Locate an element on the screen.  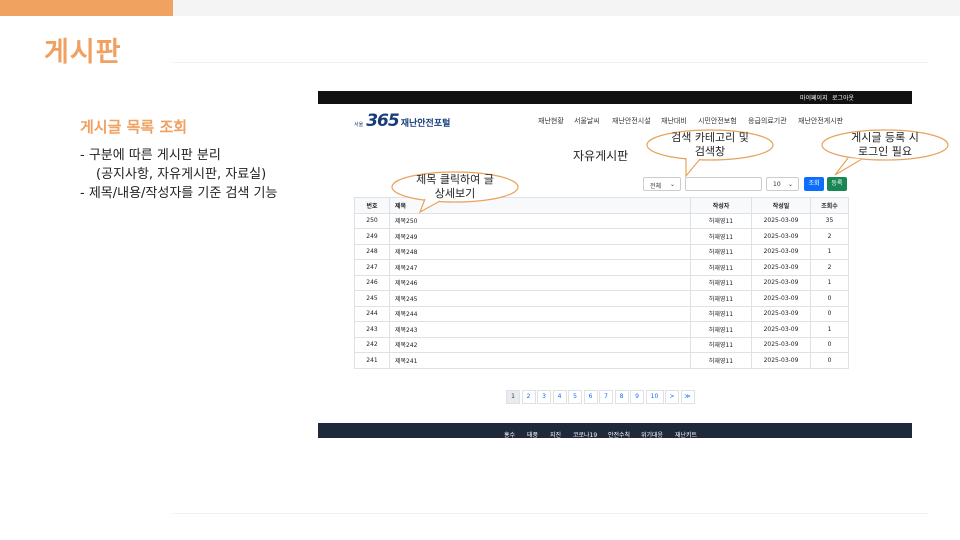
category-select-value: 전체 is located at coordinates (656, 186).